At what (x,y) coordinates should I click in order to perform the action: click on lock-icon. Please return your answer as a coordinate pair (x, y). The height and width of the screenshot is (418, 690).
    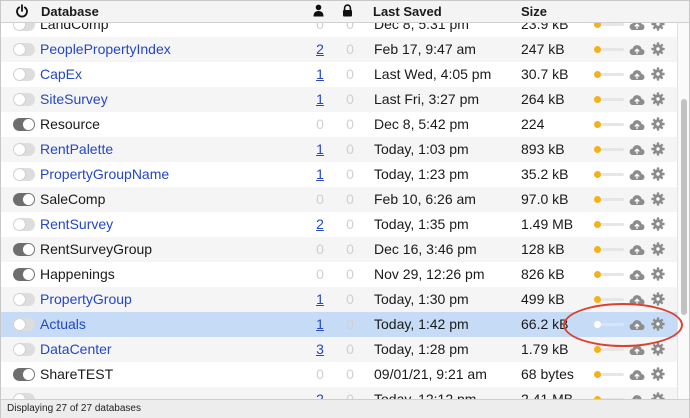
    Looking at the image, I should click on (347, 12).